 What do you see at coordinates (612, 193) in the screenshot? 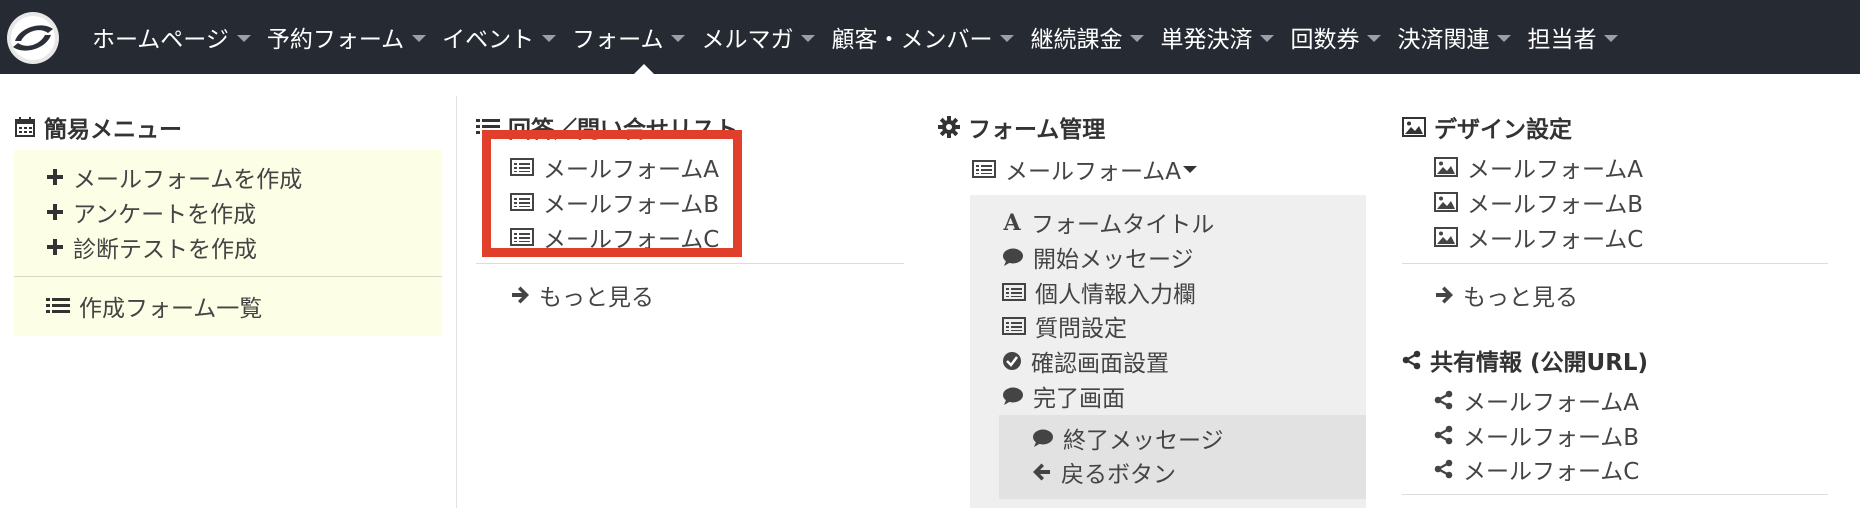
I see `highlight-box` at bounding box center [612, 193].